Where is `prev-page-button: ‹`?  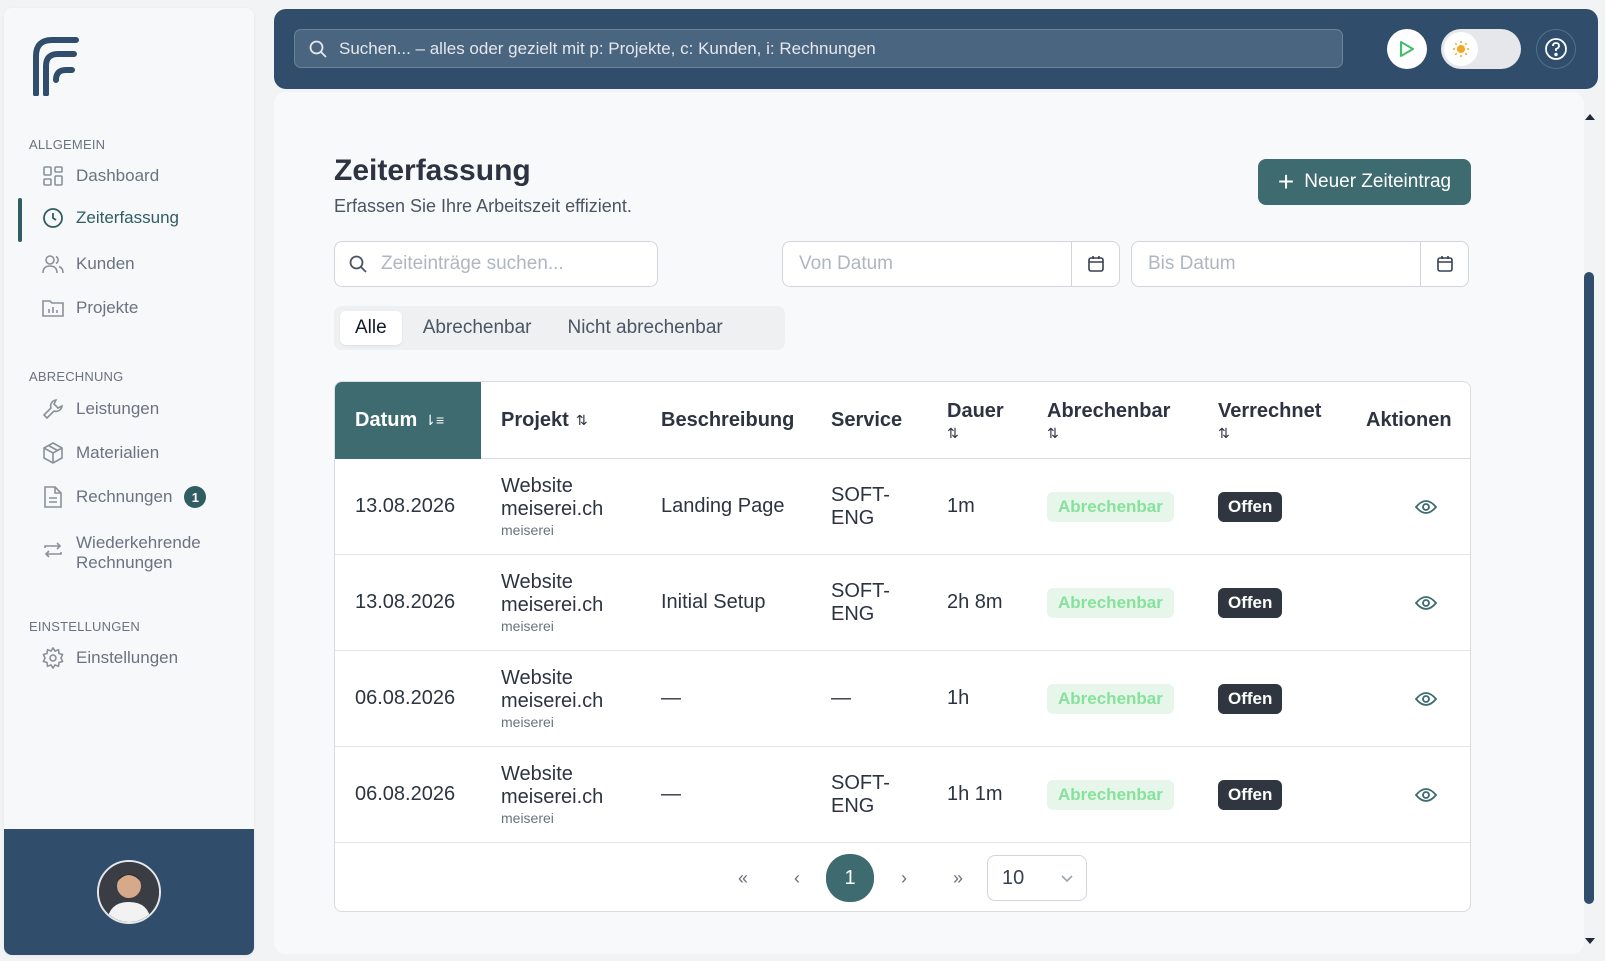 prev-page-button: ‹ is located at coordinates (797, 878).